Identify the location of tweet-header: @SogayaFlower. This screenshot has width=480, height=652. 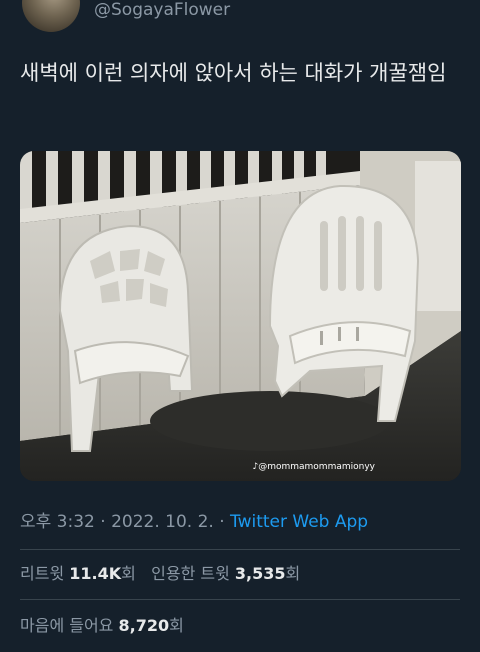
(240, 20).